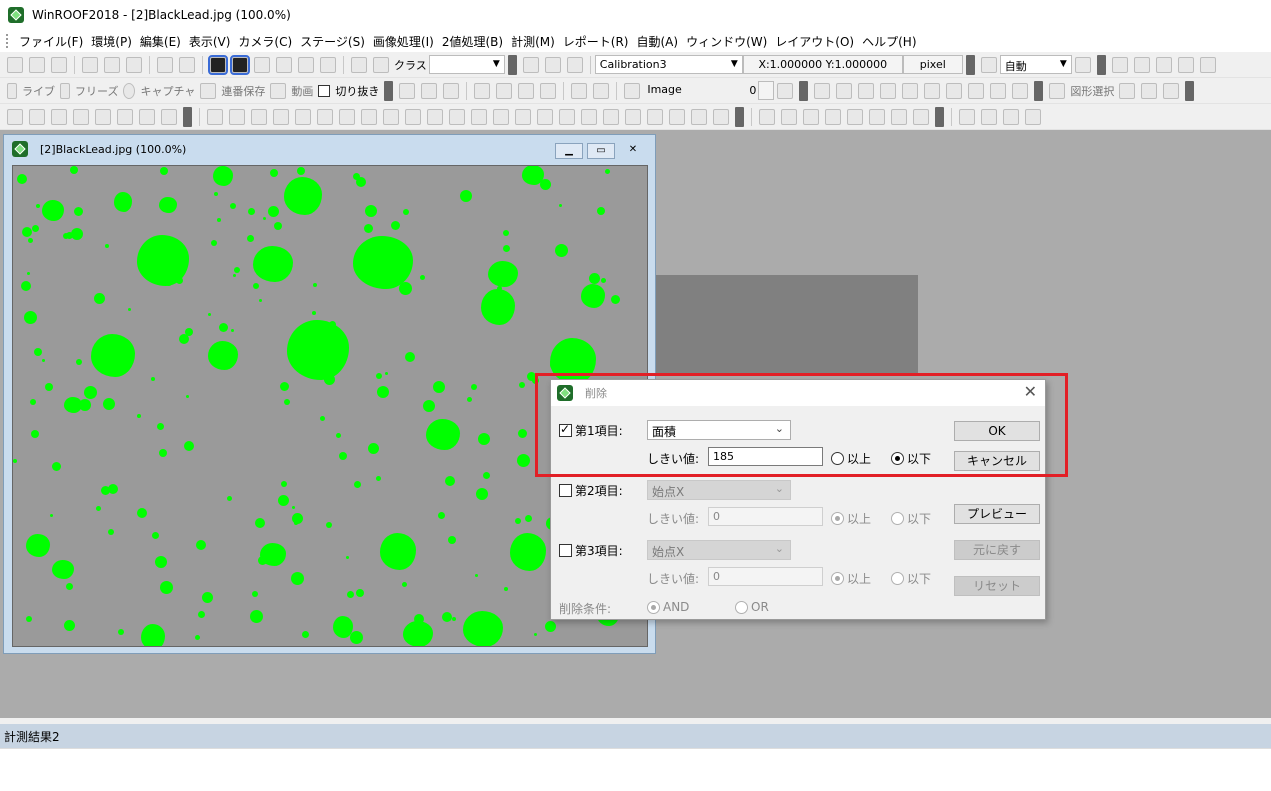 This screenshot has height=791, width=1271. What do you see at coordinates (601, 90) in the screenshot?
I see `layer2-icon` at bounding box center [601, 90].